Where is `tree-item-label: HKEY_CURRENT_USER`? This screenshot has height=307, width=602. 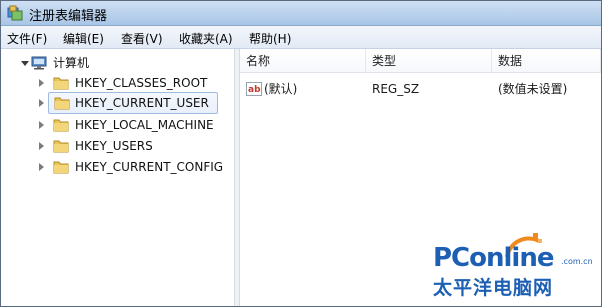
tree-item-label: HKEY_CURRENT_USER is located at coordinates (142, 103).